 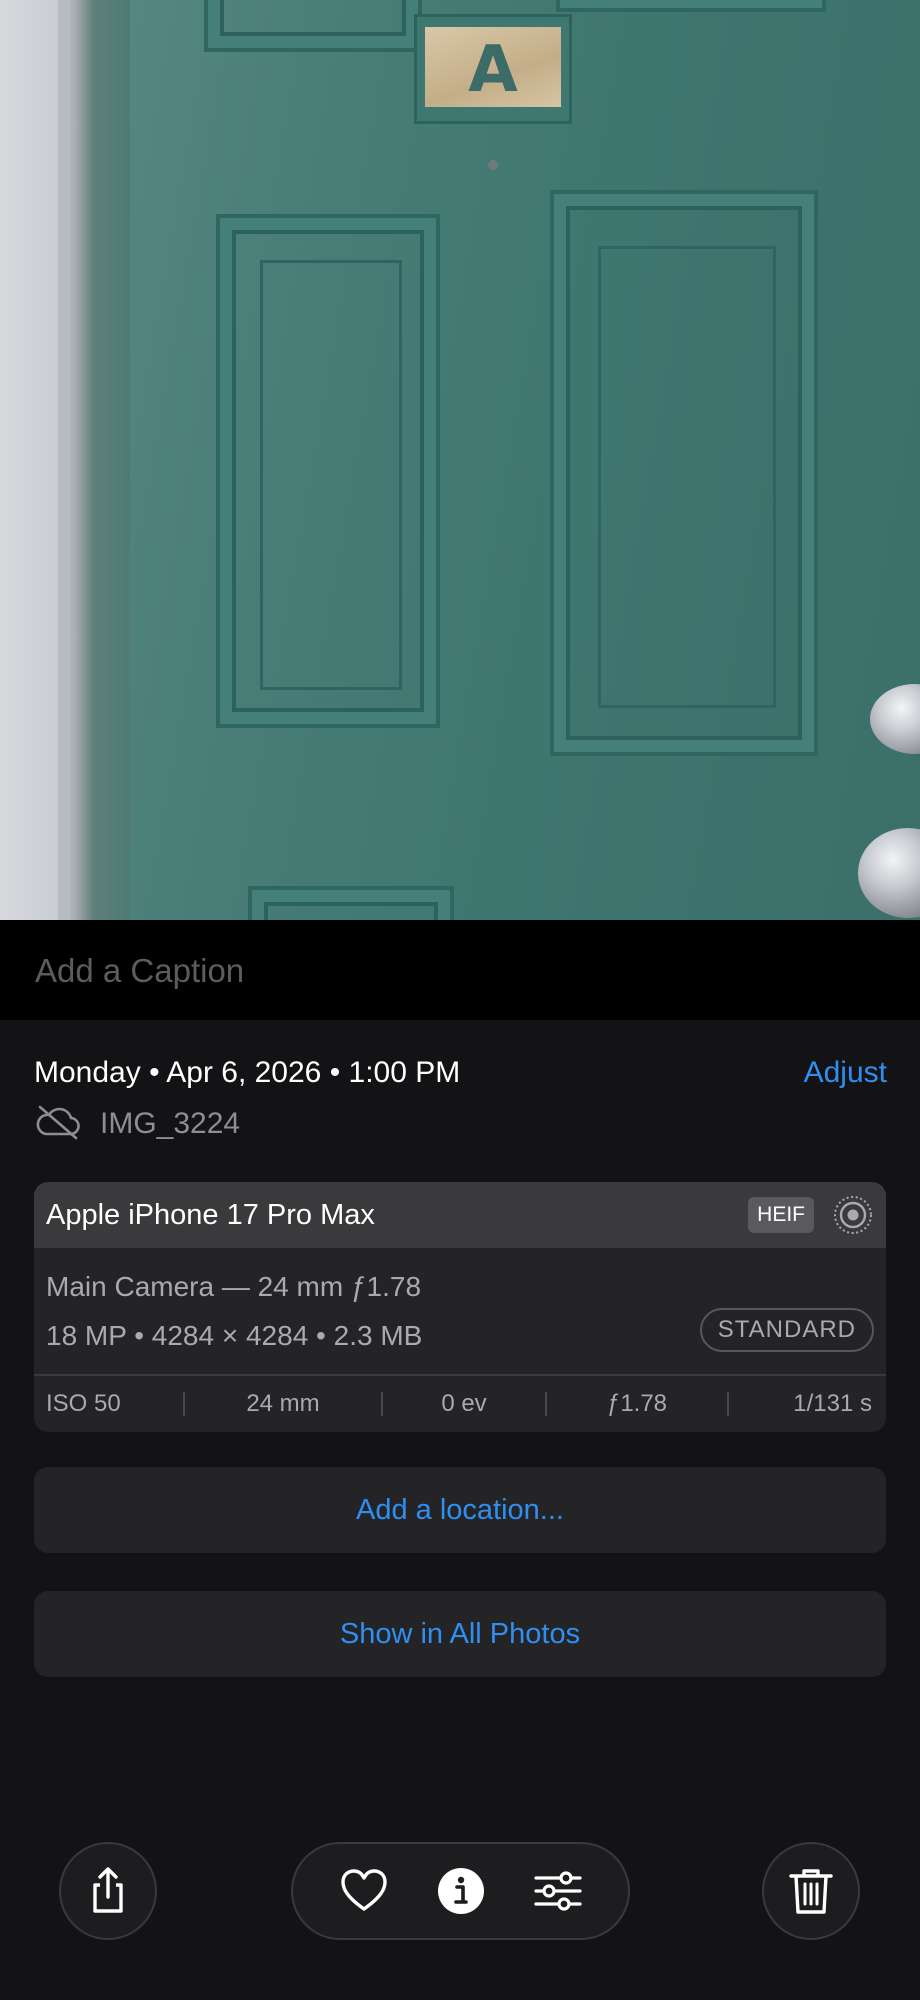 I want to click on file-name: IMG_3224, so click(x=170, y=1123).